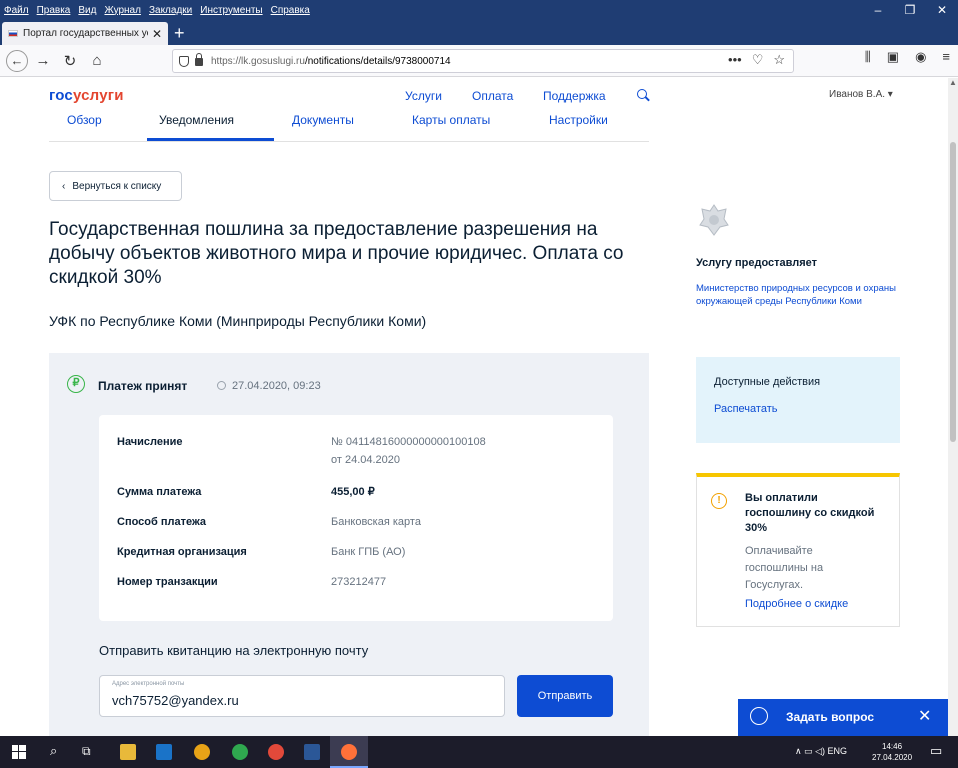 Image resolution: width=958 pixels, height=768 pixels. I want to click on clock-icon, so click(221, 385).